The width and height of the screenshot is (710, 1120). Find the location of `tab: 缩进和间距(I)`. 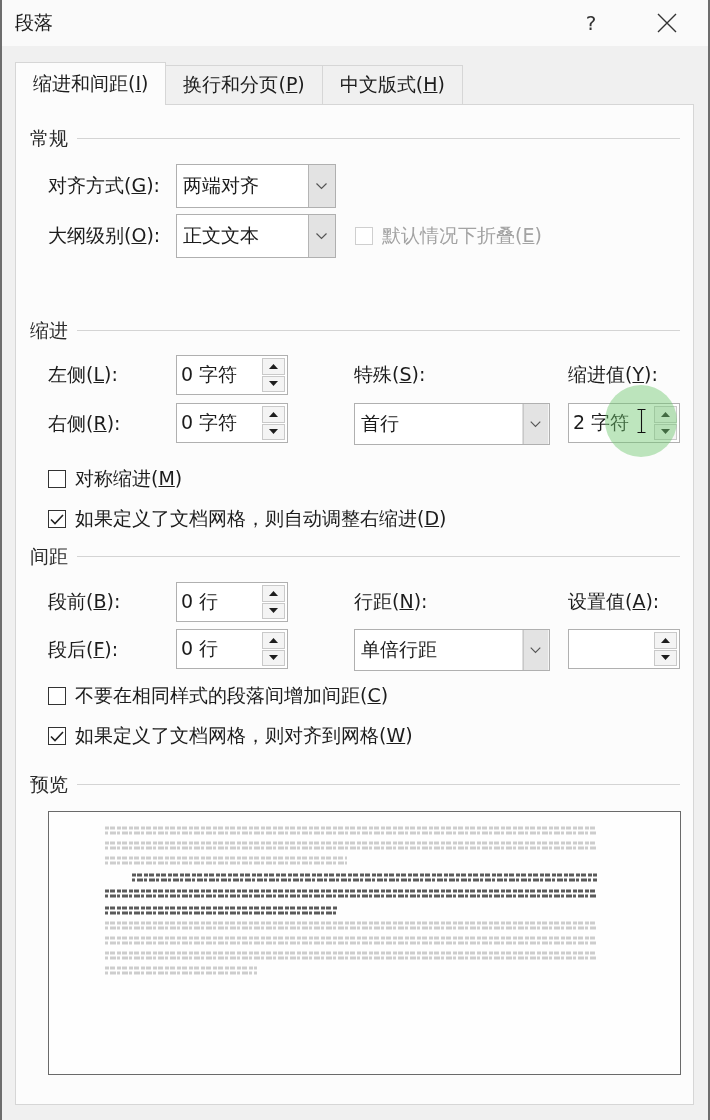

tab: 缩进和间距(I) is located at coordinates (91, 83).